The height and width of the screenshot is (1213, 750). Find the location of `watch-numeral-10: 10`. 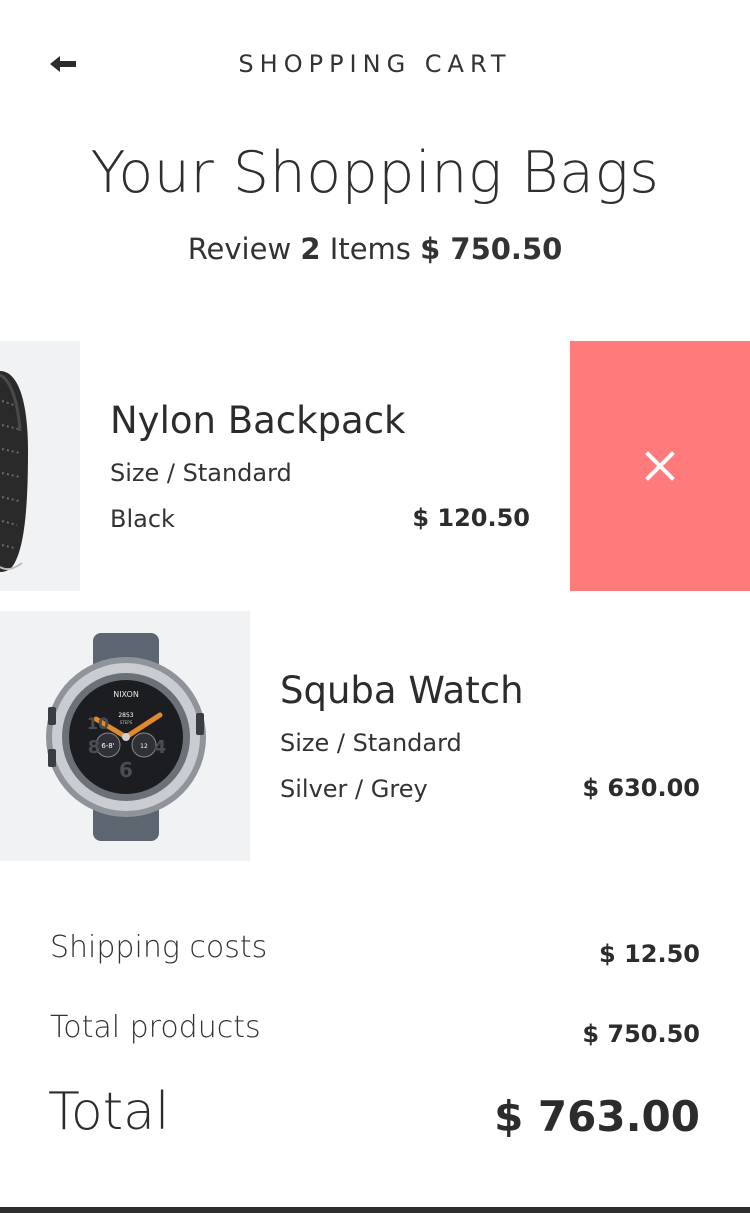

watch-numeral-10: 10 is located at coordinates (98, 723).